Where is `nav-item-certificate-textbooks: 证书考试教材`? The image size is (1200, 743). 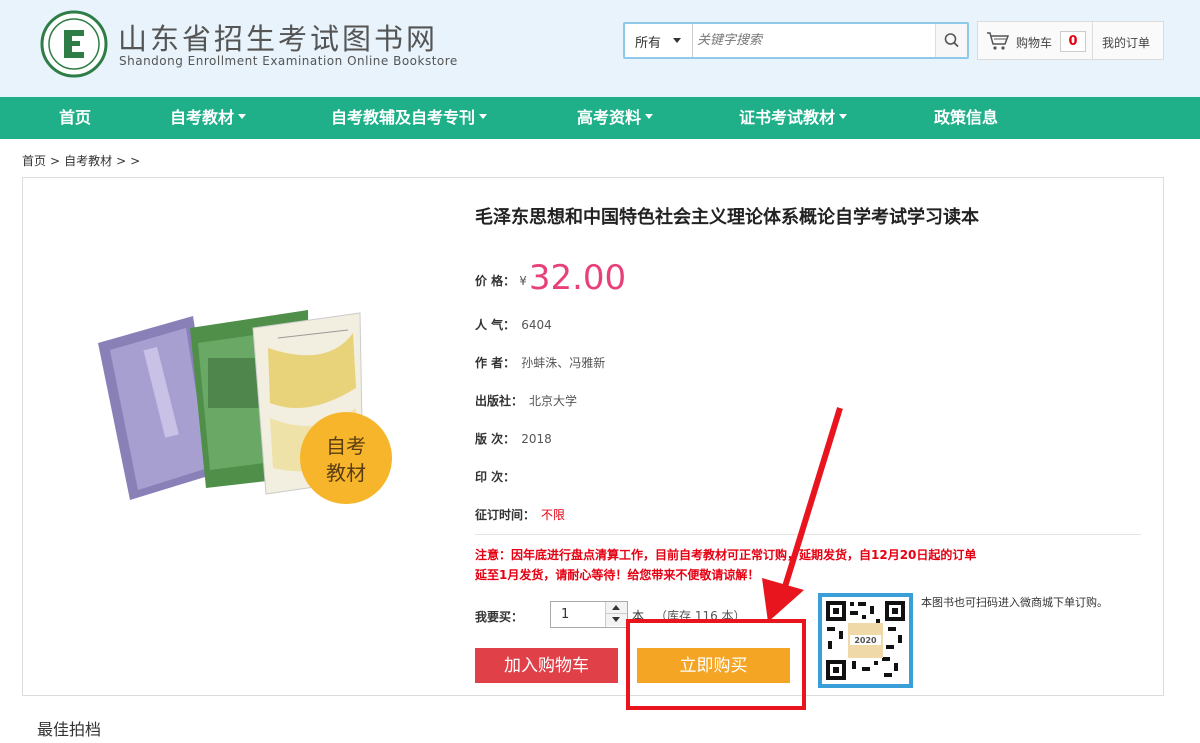
nav-item-certificate-textbooks: 证书考试教材 is located at coordinates (793, 118).